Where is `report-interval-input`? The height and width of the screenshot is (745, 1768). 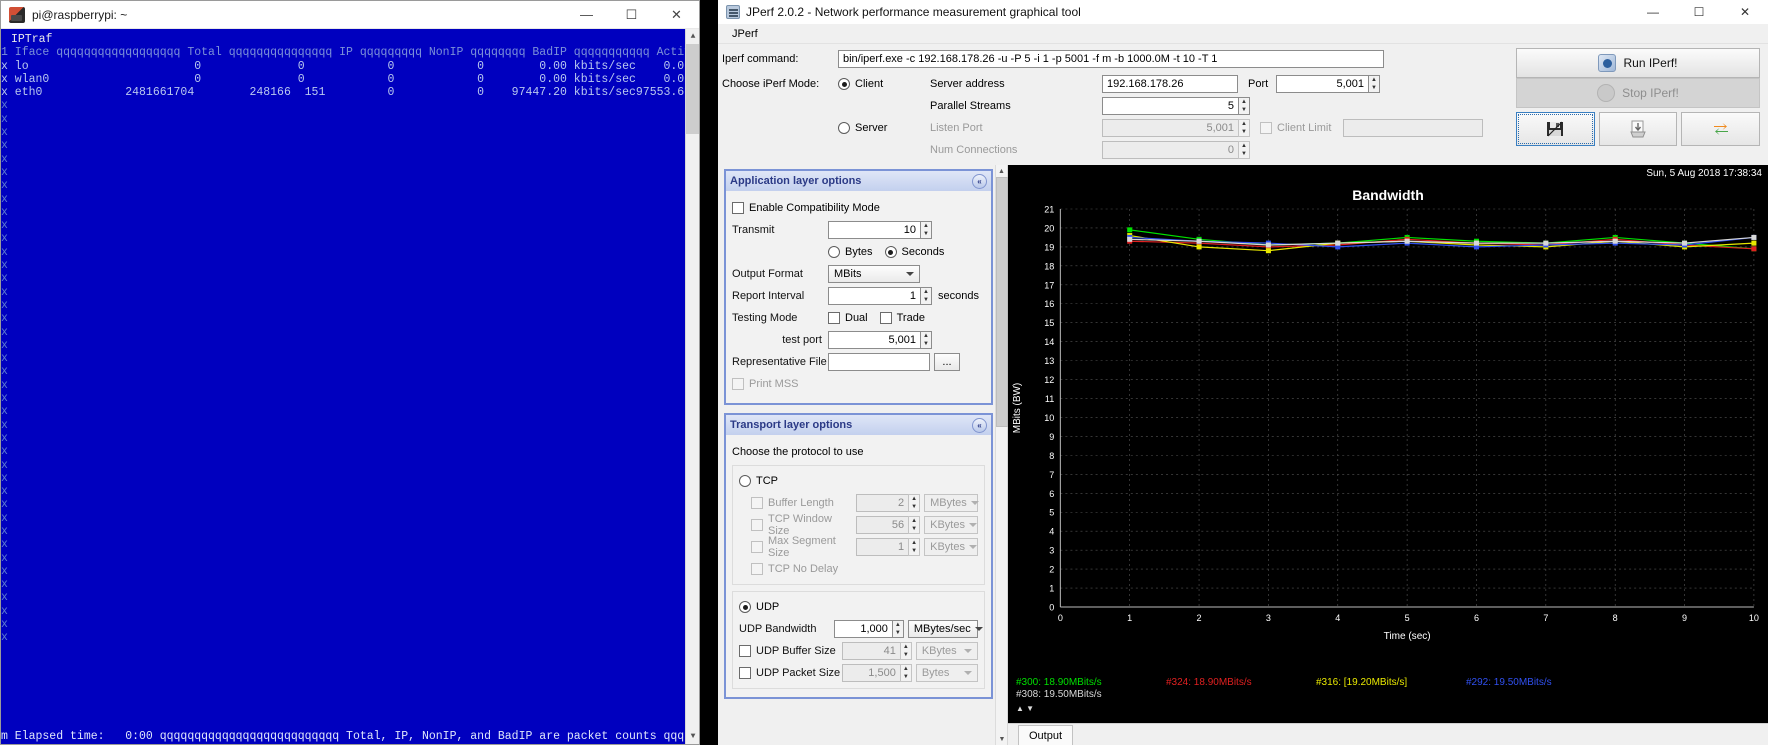
report-interval-input is located at coordinates (874, 296).